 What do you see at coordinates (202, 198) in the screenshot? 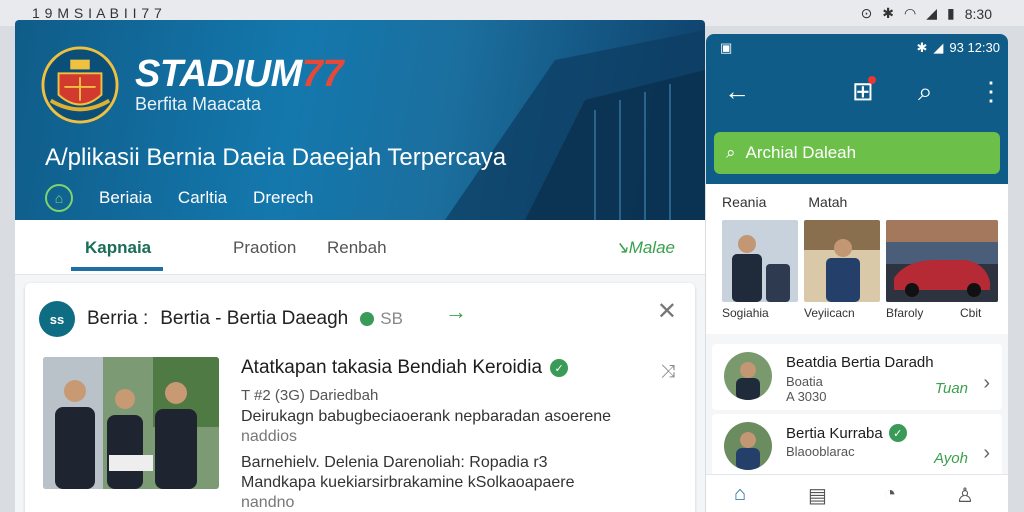
I see `hero-nav-item-2: Carltia` at bounding box center [202, 198].